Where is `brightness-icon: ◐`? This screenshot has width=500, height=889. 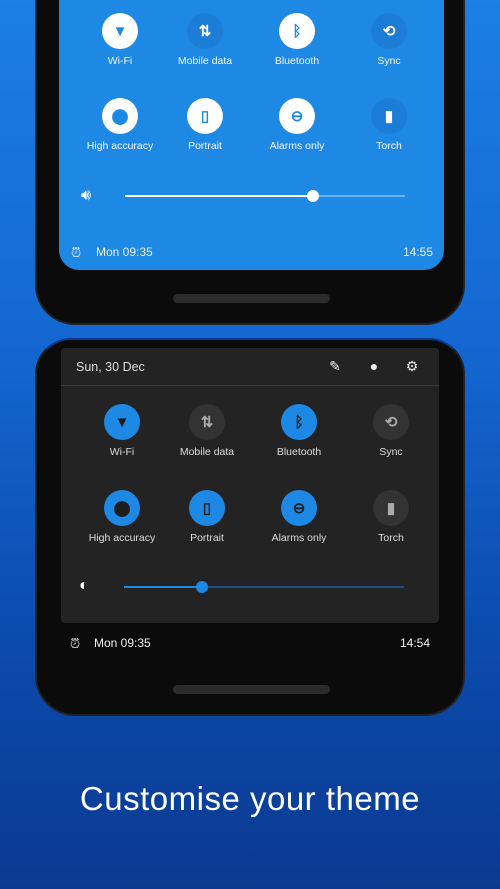 brightness-icon: ◐ is located at coordinates (84, 586).